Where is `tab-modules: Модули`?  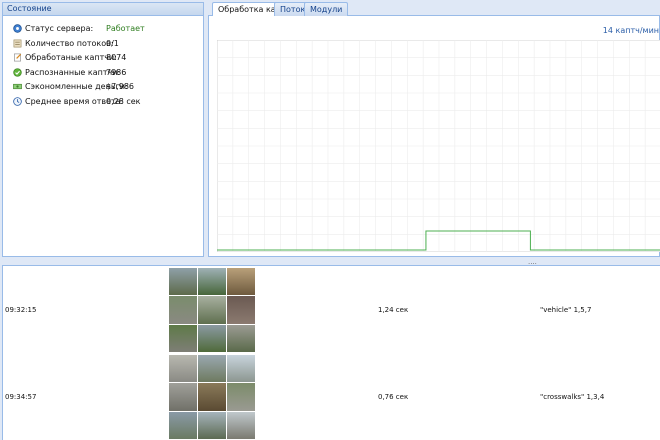 tab-modules: Модули is located at coordinates (326, 9).